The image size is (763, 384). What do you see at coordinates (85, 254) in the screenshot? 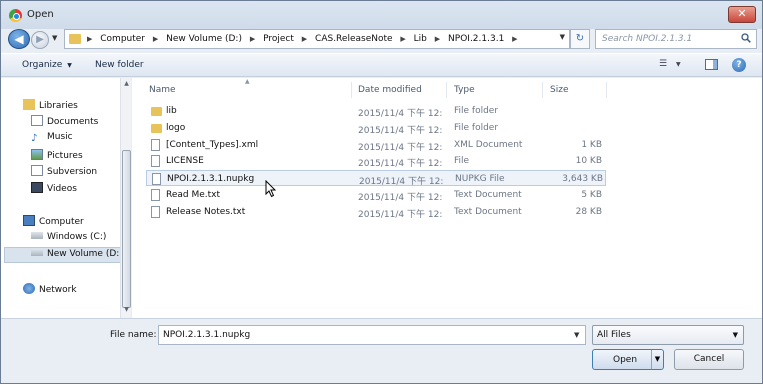
I see `sidebar-item-label: New Volume (D:)` at bounding box center [85, 254].